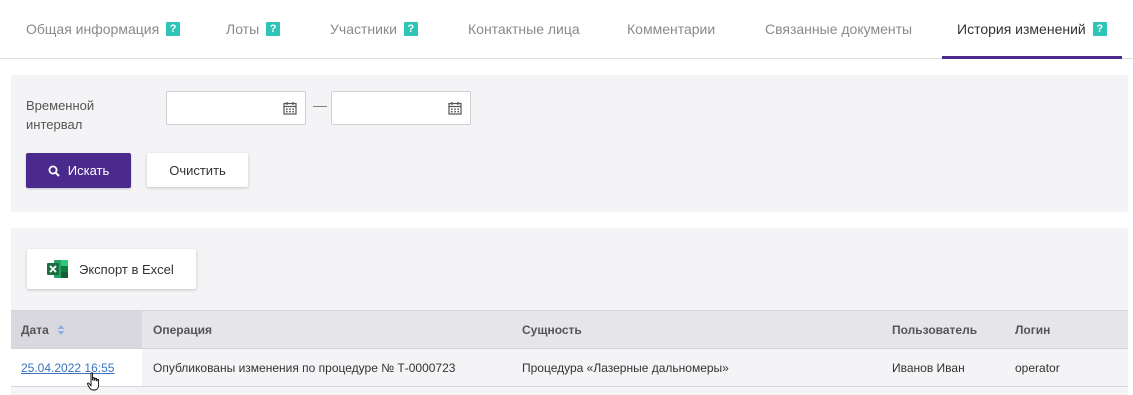 The width and height of the screenshot is (1133, 395). I want to click on date-link: 25.04.2022 16:55, so click(67, 368).